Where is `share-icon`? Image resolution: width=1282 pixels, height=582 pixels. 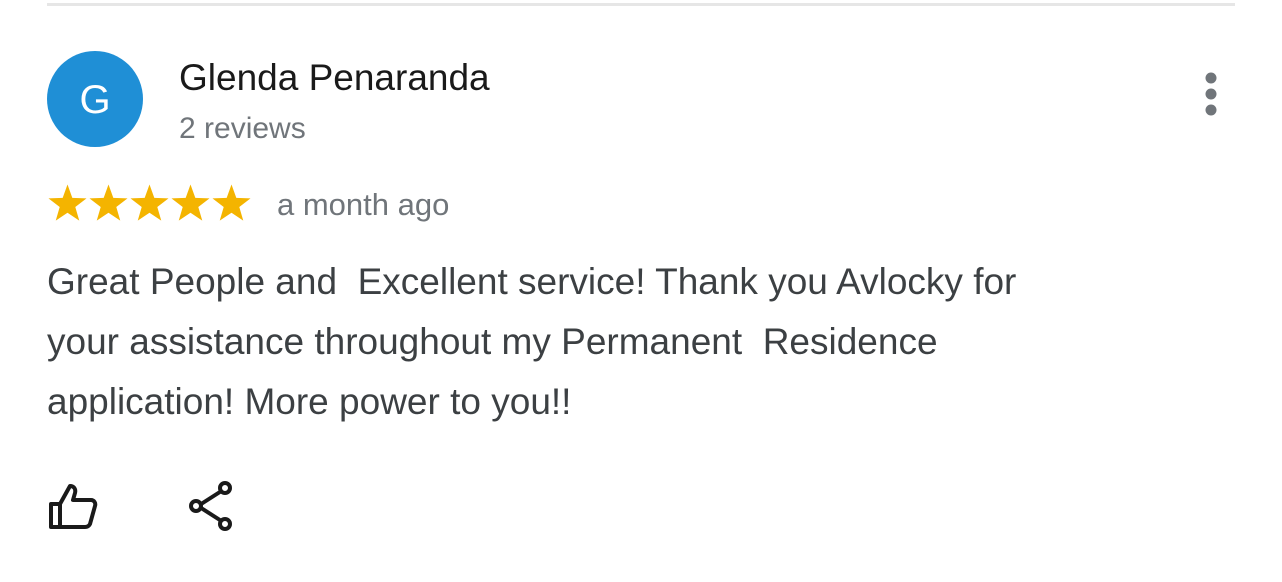
share-icon is located at coordinates (210, 506).